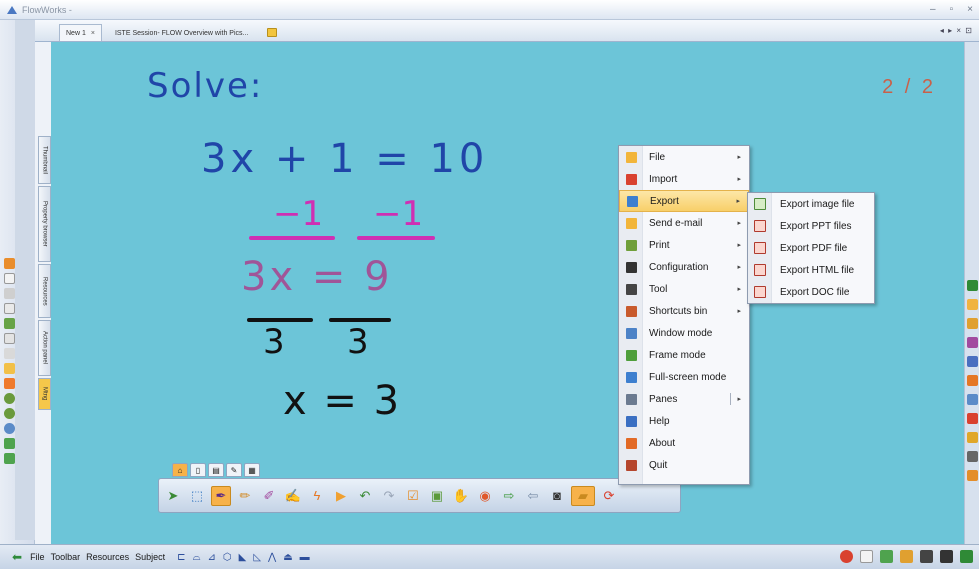 The width and height of the screenshot is (979, 569). Describe the element at coordinates (684, 289) in the screenshot. I see `menu-item-tool: Tool ▸` at that location.